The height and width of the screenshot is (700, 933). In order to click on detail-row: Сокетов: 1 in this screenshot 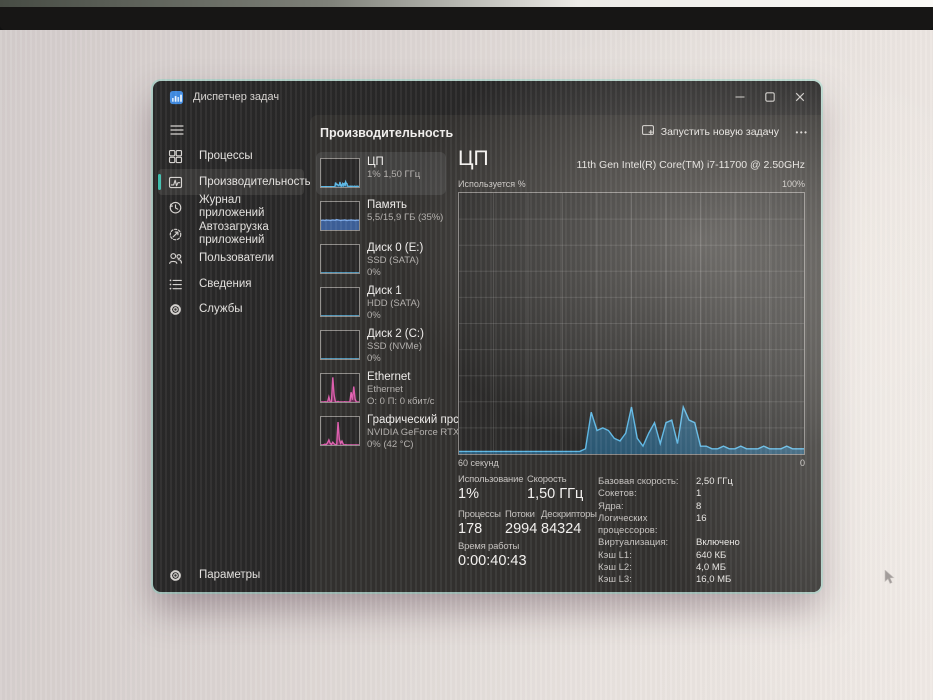, I will do `click(669, 494)`.